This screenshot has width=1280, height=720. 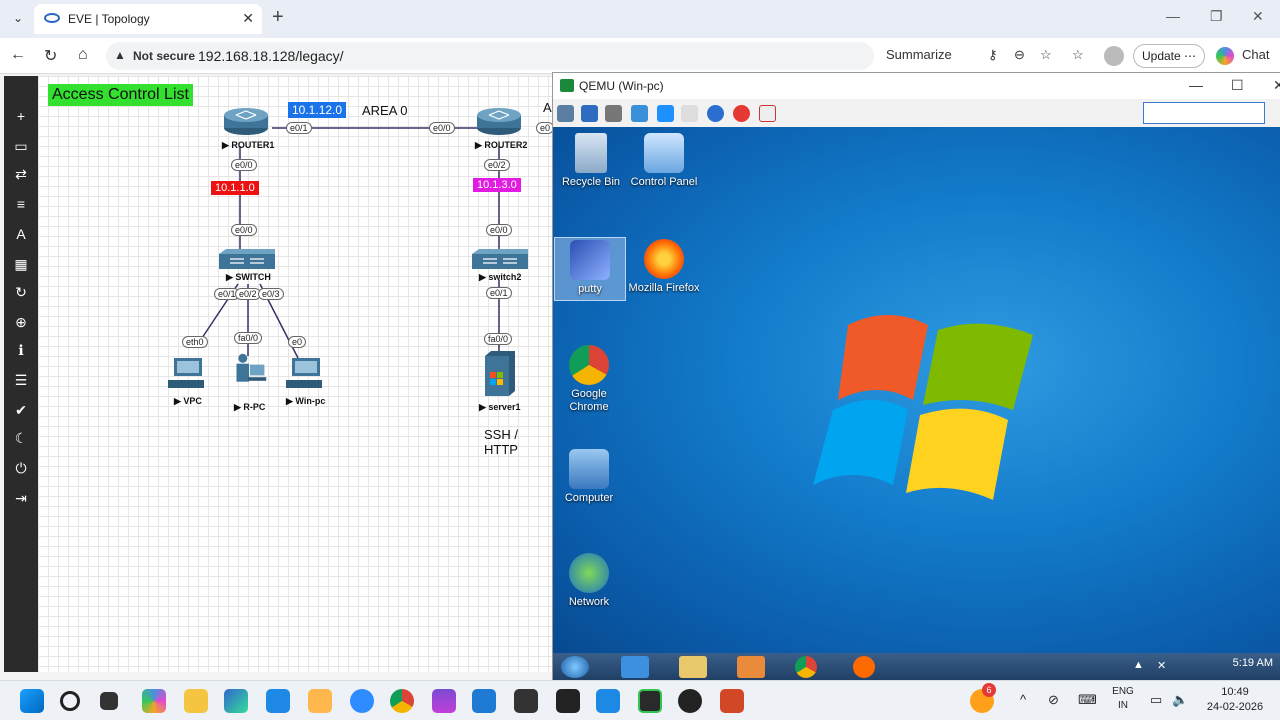 I want to click on file-explorer-icon, so click(x=196, y=701).